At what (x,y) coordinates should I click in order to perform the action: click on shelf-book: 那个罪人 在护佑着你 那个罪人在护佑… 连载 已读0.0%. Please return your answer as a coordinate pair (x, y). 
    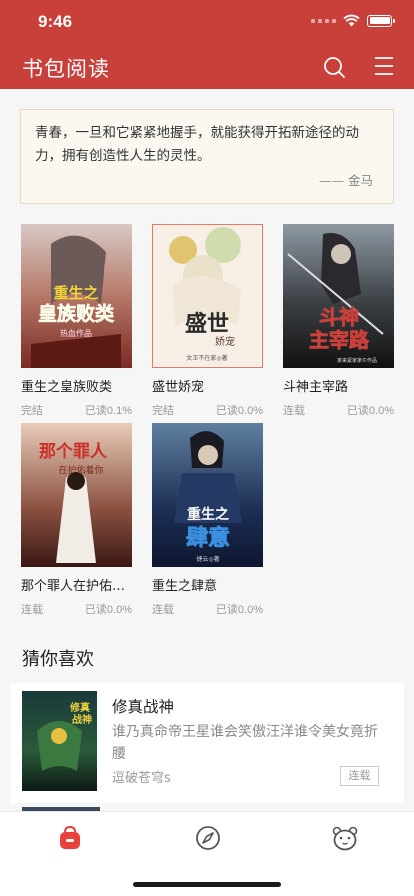
    Looking at the image, I should click on (76, 520).